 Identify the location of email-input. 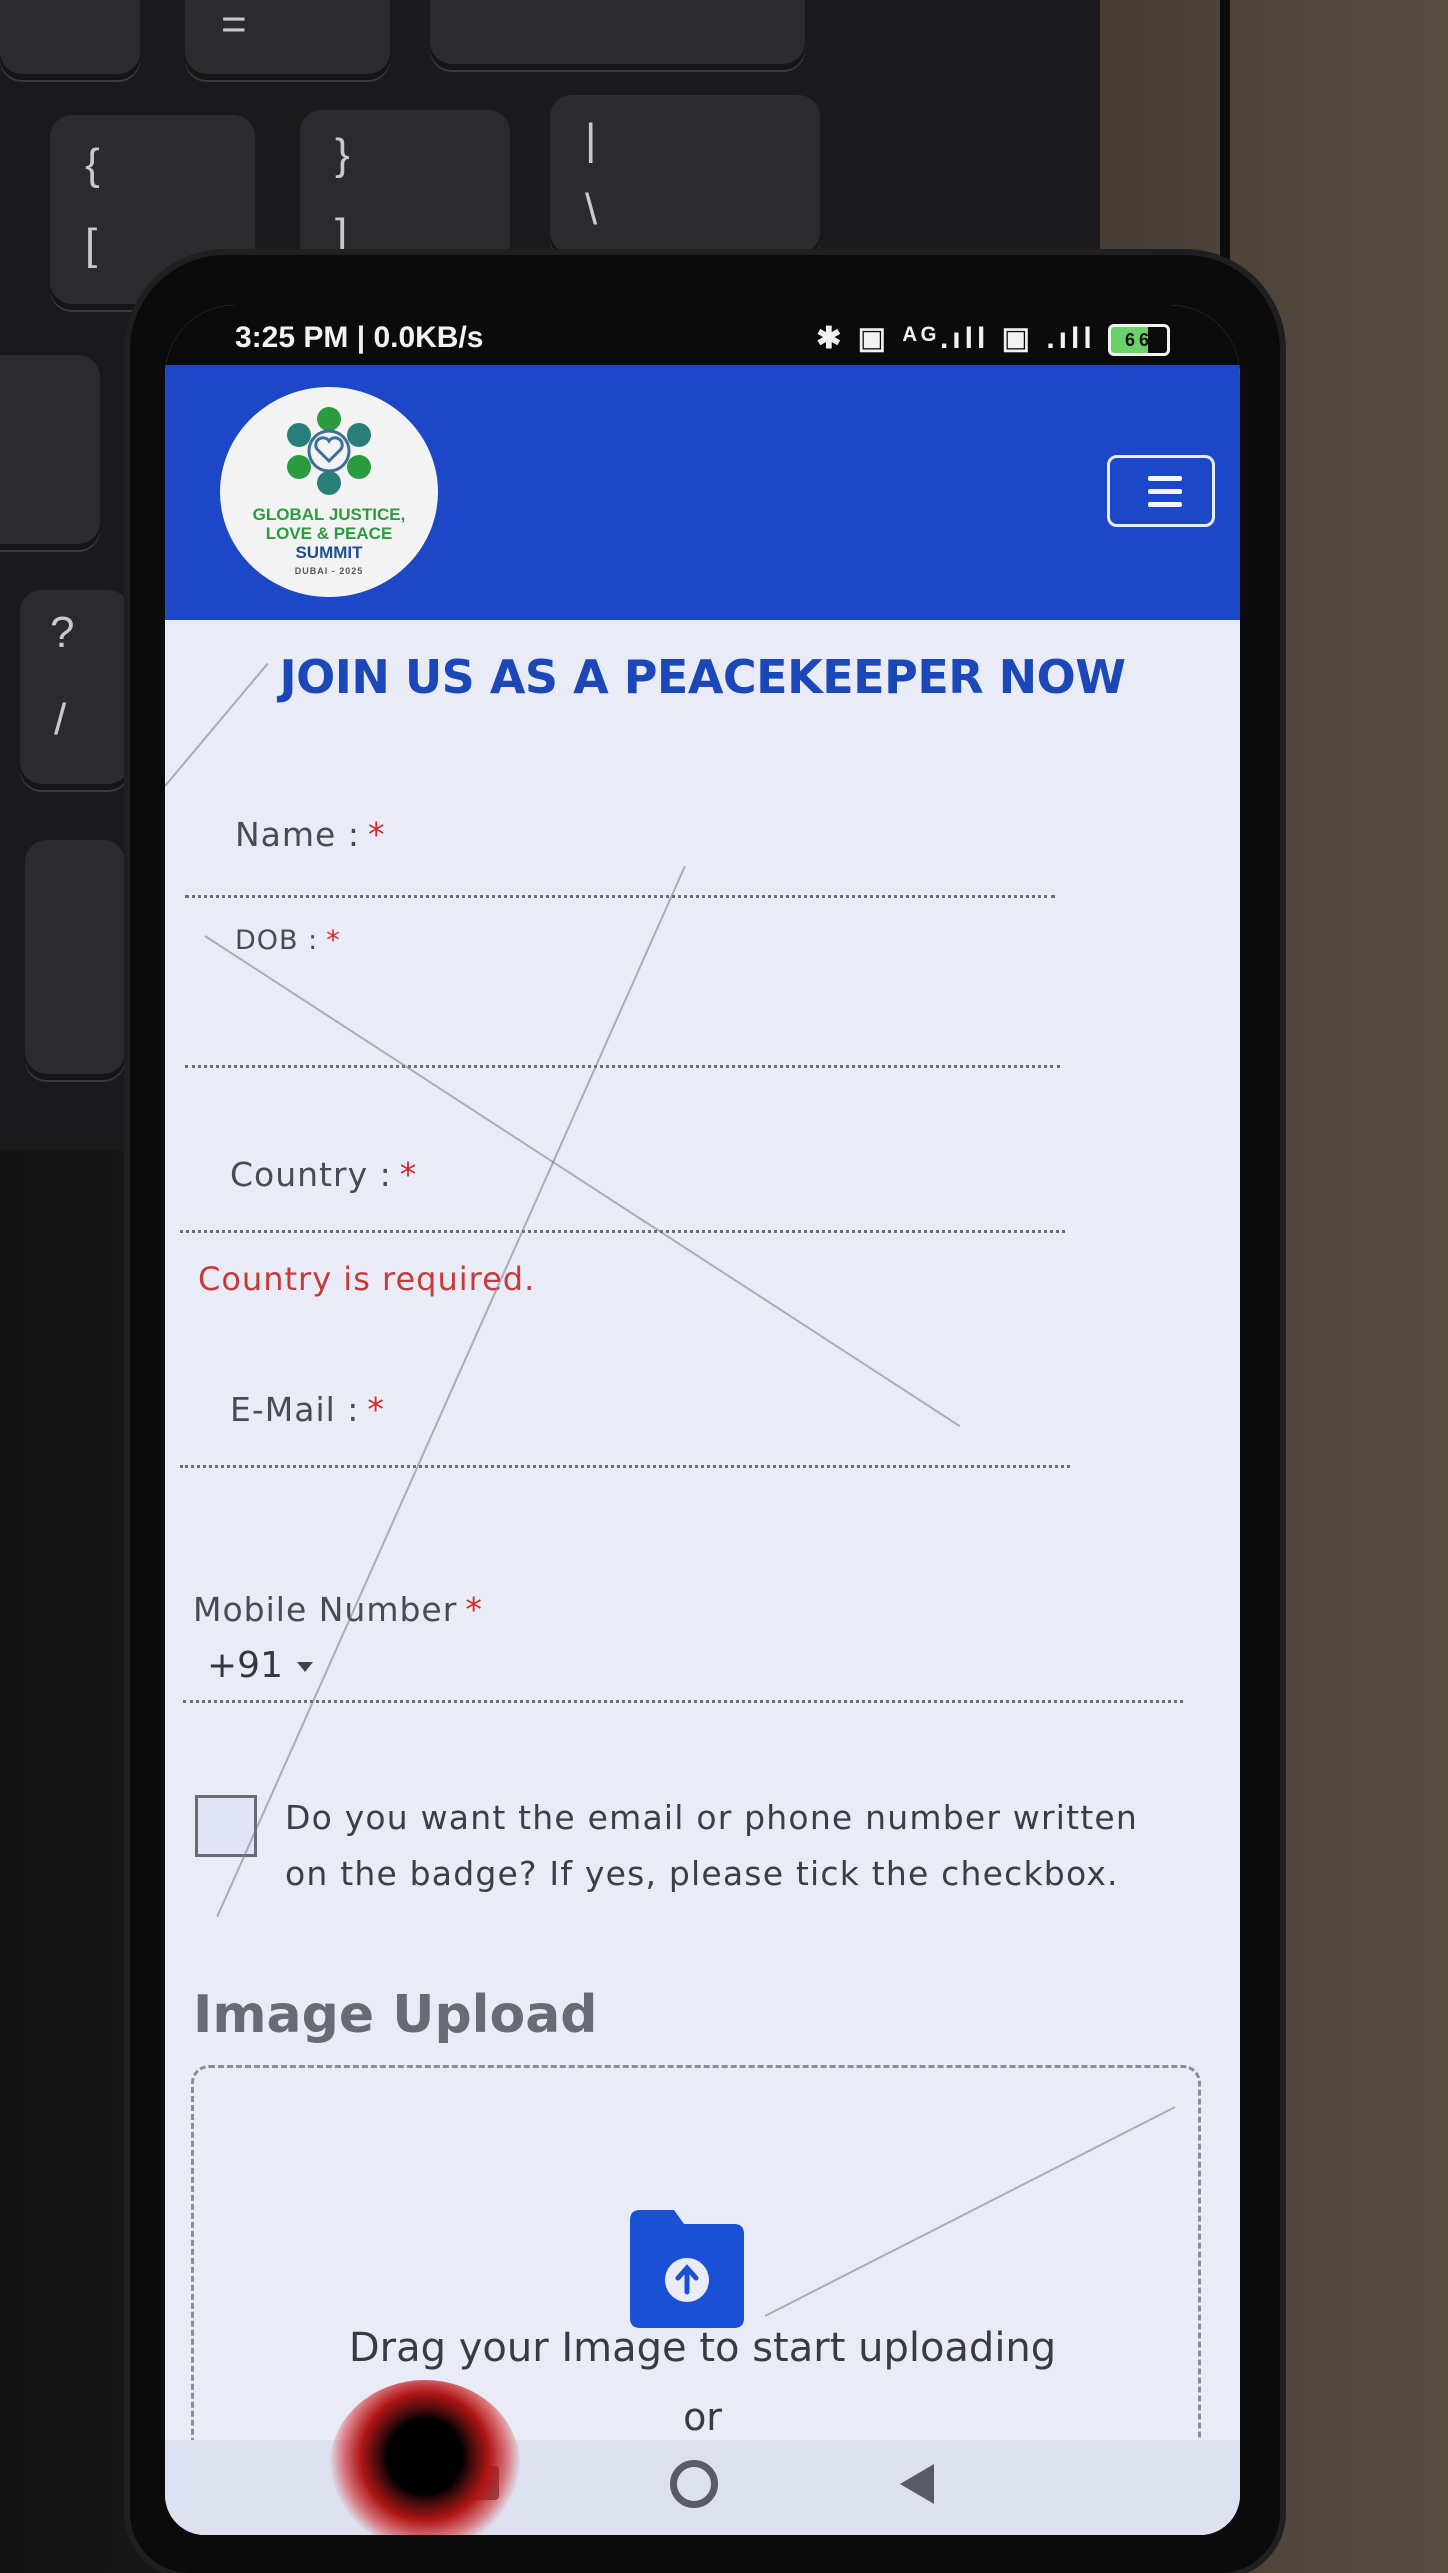
(625, 1466).